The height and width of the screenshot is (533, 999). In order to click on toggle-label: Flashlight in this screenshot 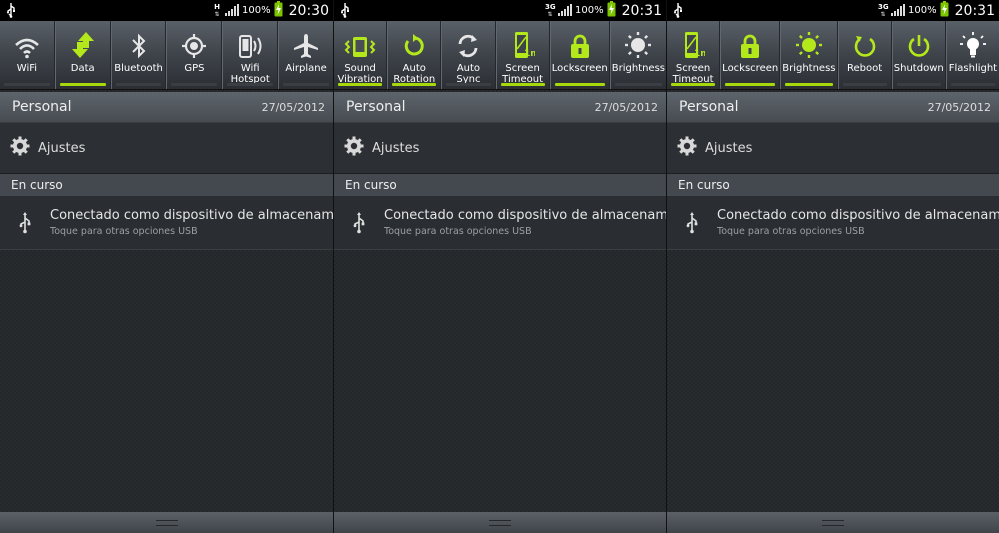, I will do `click(973, 68)`.